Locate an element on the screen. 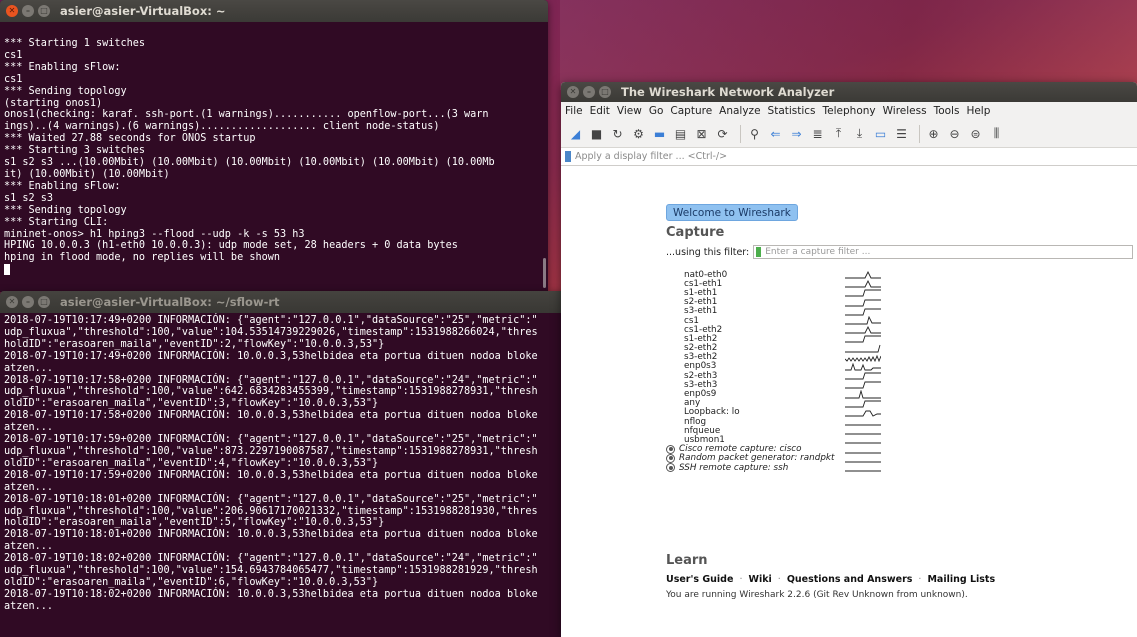 This screenshot has height=637, width=1137. interface-name: SSH remote capture: ssh is located at coordinates (734, 467).